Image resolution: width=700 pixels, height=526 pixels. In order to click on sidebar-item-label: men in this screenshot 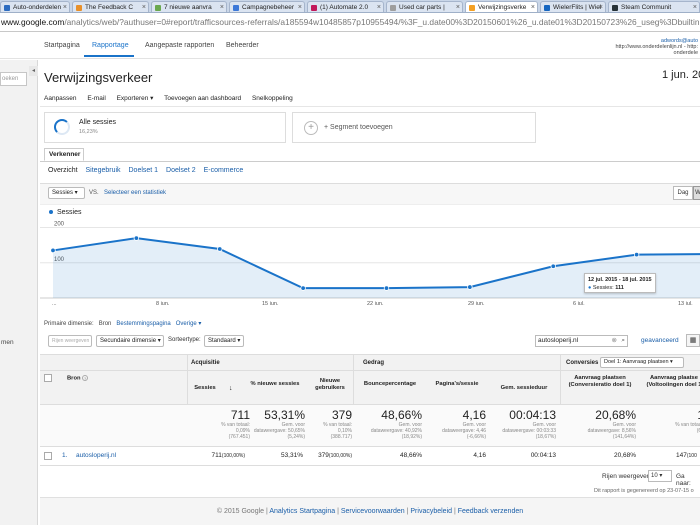, I will do `click(7, 342)`.